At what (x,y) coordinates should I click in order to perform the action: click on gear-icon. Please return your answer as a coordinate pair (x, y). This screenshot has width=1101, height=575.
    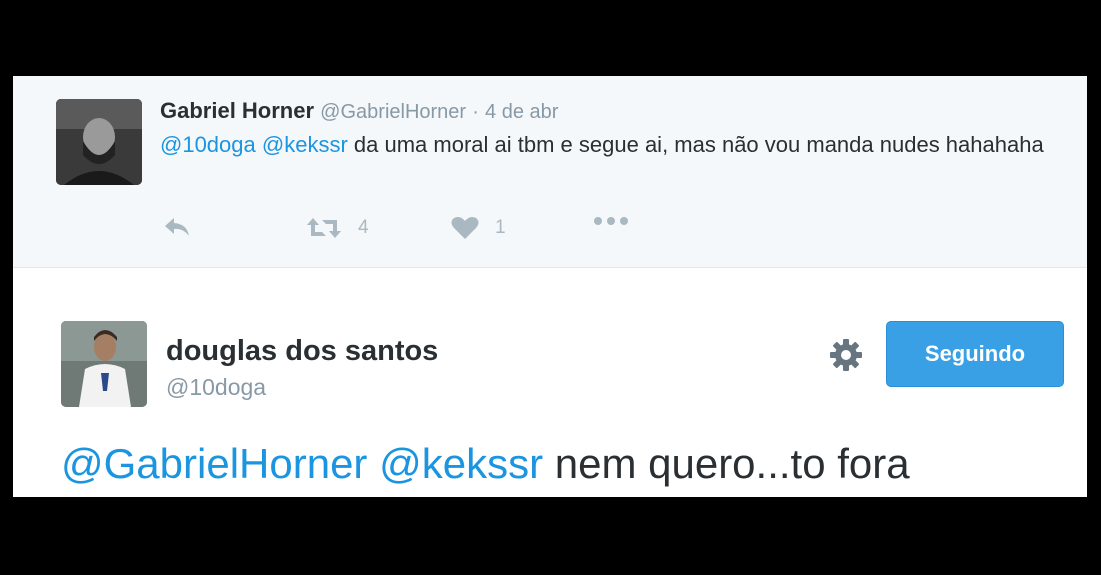
    Looking at the image, I should click on (846, 355).